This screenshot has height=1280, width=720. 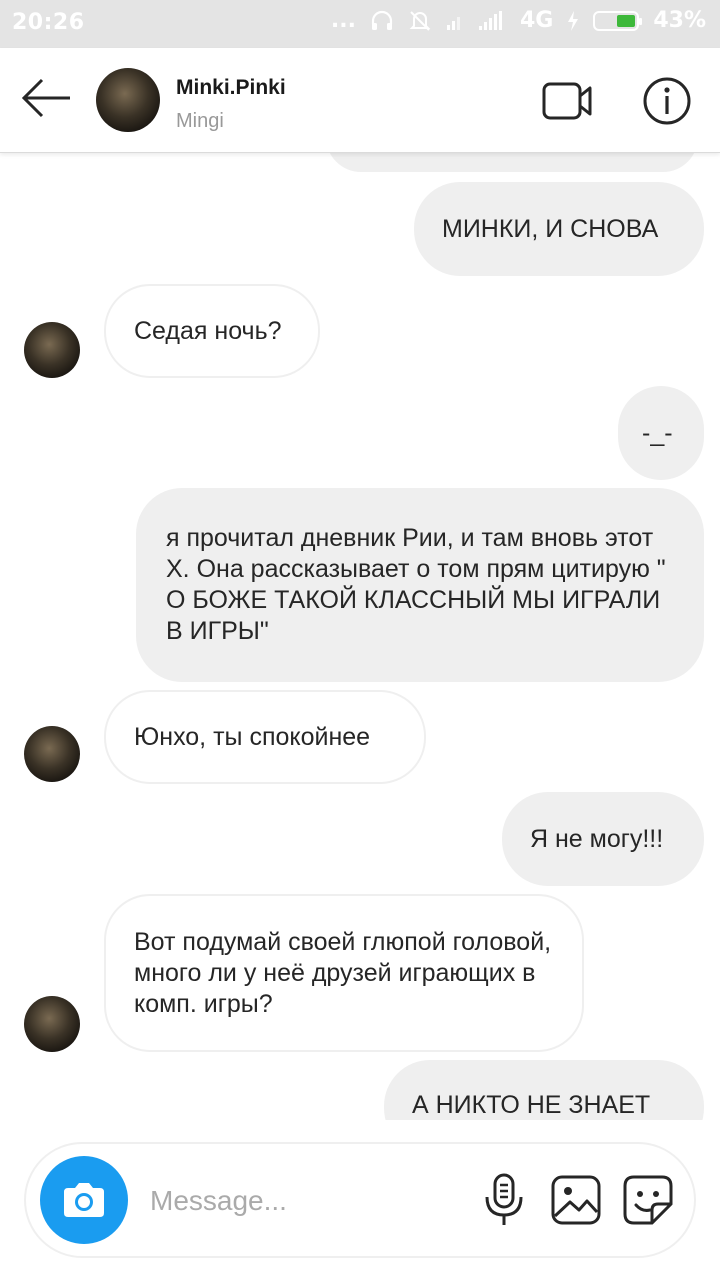 I want to click on status-bar: 20:26 ... 4G 43%, so click(x=360, y=24).